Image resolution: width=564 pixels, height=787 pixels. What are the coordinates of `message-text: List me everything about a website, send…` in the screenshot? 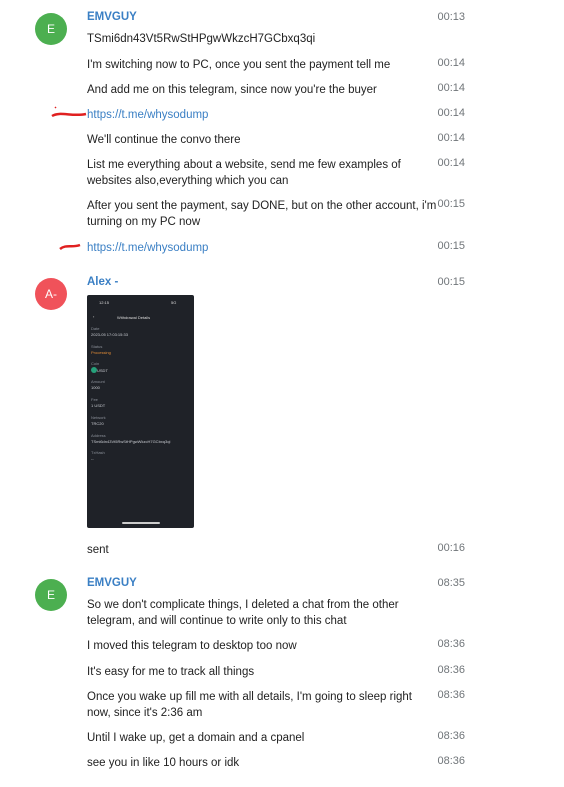 It's located at (244, 173).